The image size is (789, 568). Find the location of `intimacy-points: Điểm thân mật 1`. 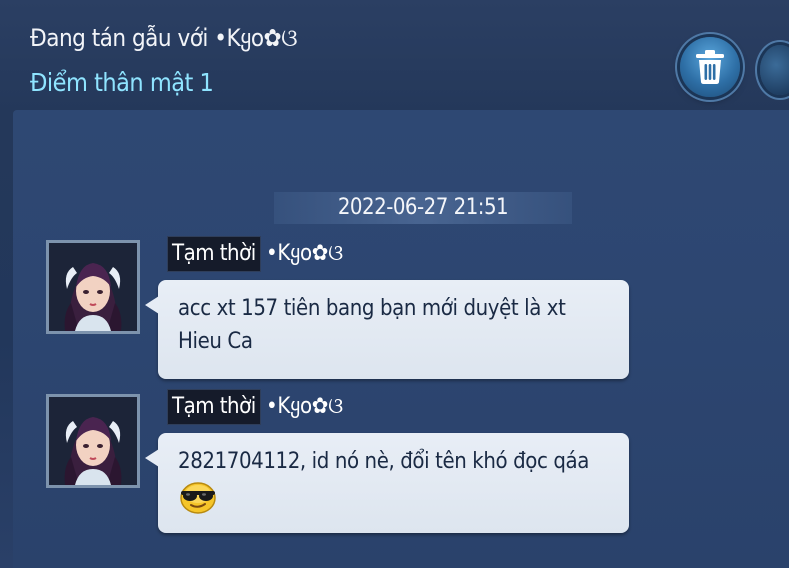

intimacy-points: Điểm thân mật 1 is located at coordinates (122, 82).